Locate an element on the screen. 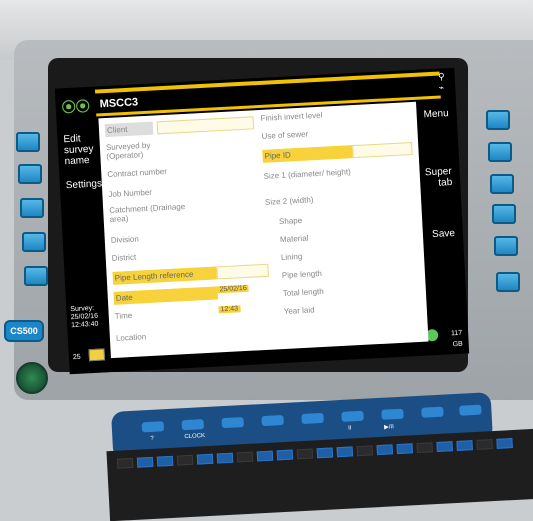  storage-indicator: 117 GB is located at coordinates (456, 339).